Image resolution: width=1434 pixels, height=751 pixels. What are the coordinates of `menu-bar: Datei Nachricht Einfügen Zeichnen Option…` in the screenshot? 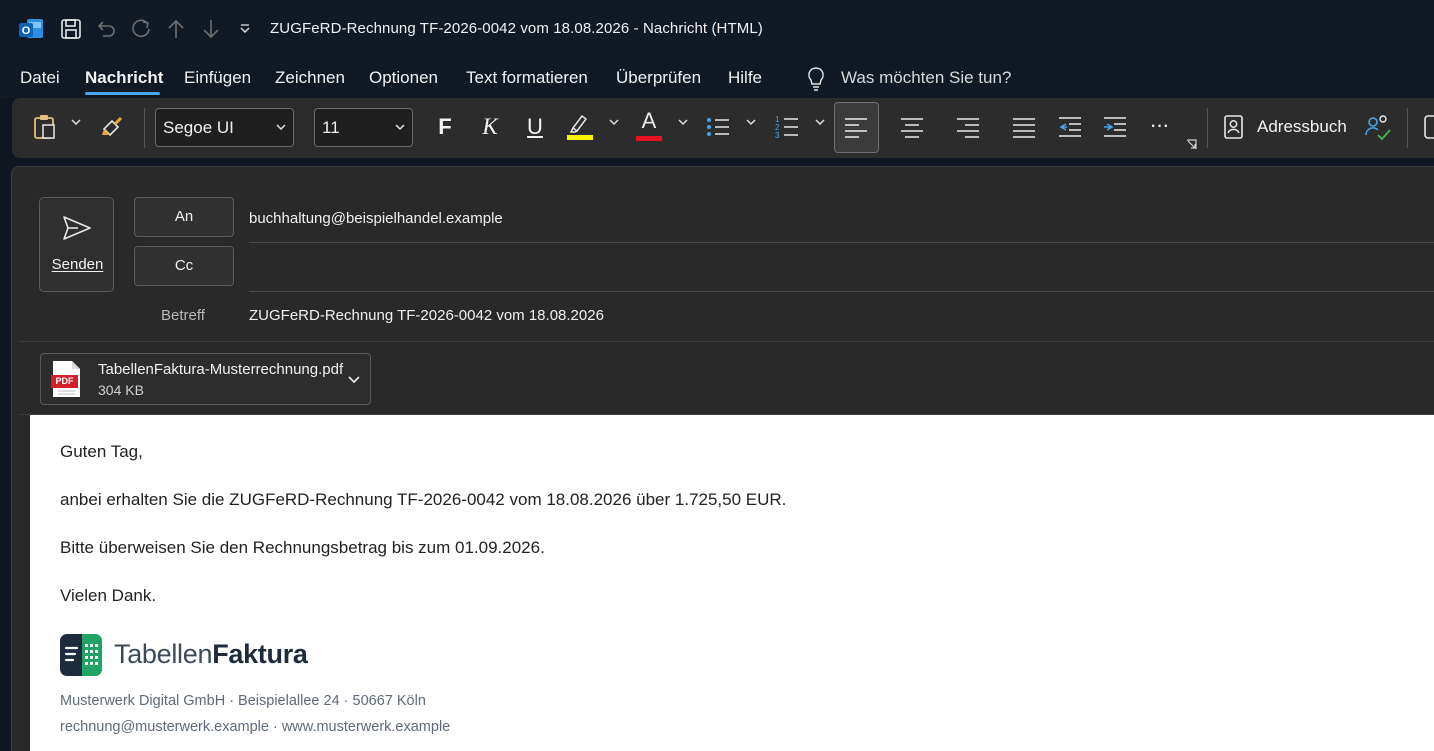 It's located at (717, 78).